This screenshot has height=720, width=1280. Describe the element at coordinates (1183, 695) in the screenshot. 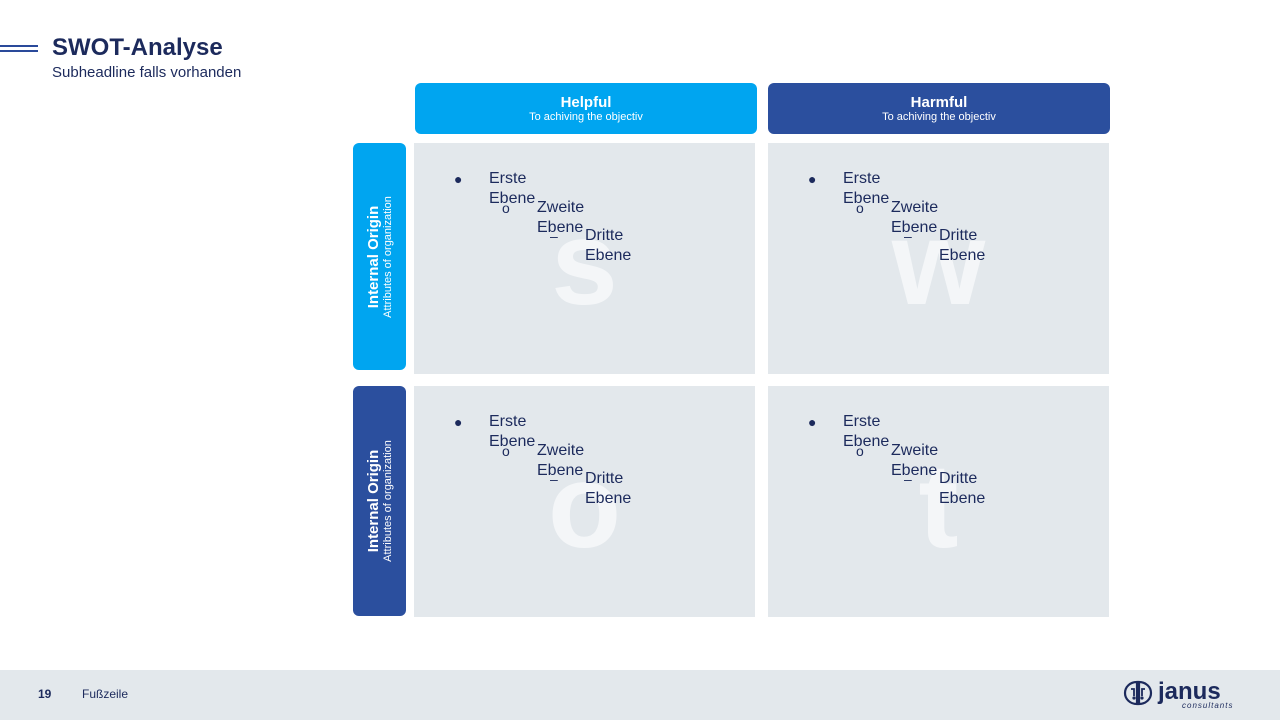

I see `janus-logo: janus consultants` at that location.